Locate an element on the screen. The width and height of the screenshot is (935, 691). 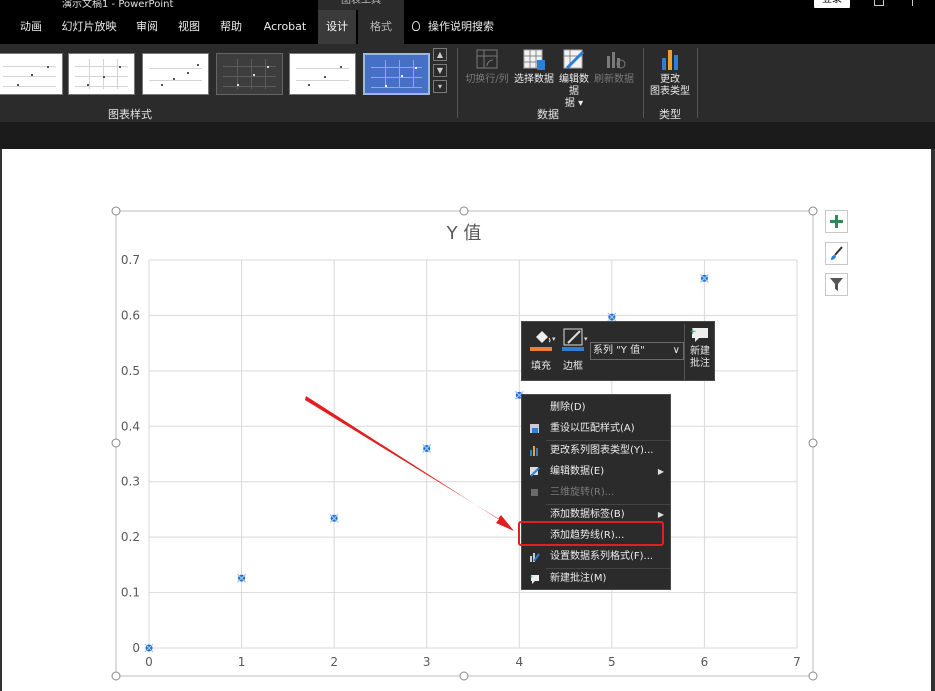
annotation-arrow is located at coordinates (409, 463).